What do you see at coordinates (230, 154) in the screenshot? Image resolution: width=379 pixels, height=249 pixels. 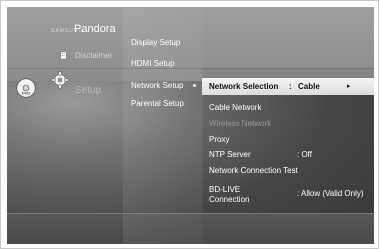 I see `menu-item-ntp-server: NTP Server` at bounding box center [230, 154].